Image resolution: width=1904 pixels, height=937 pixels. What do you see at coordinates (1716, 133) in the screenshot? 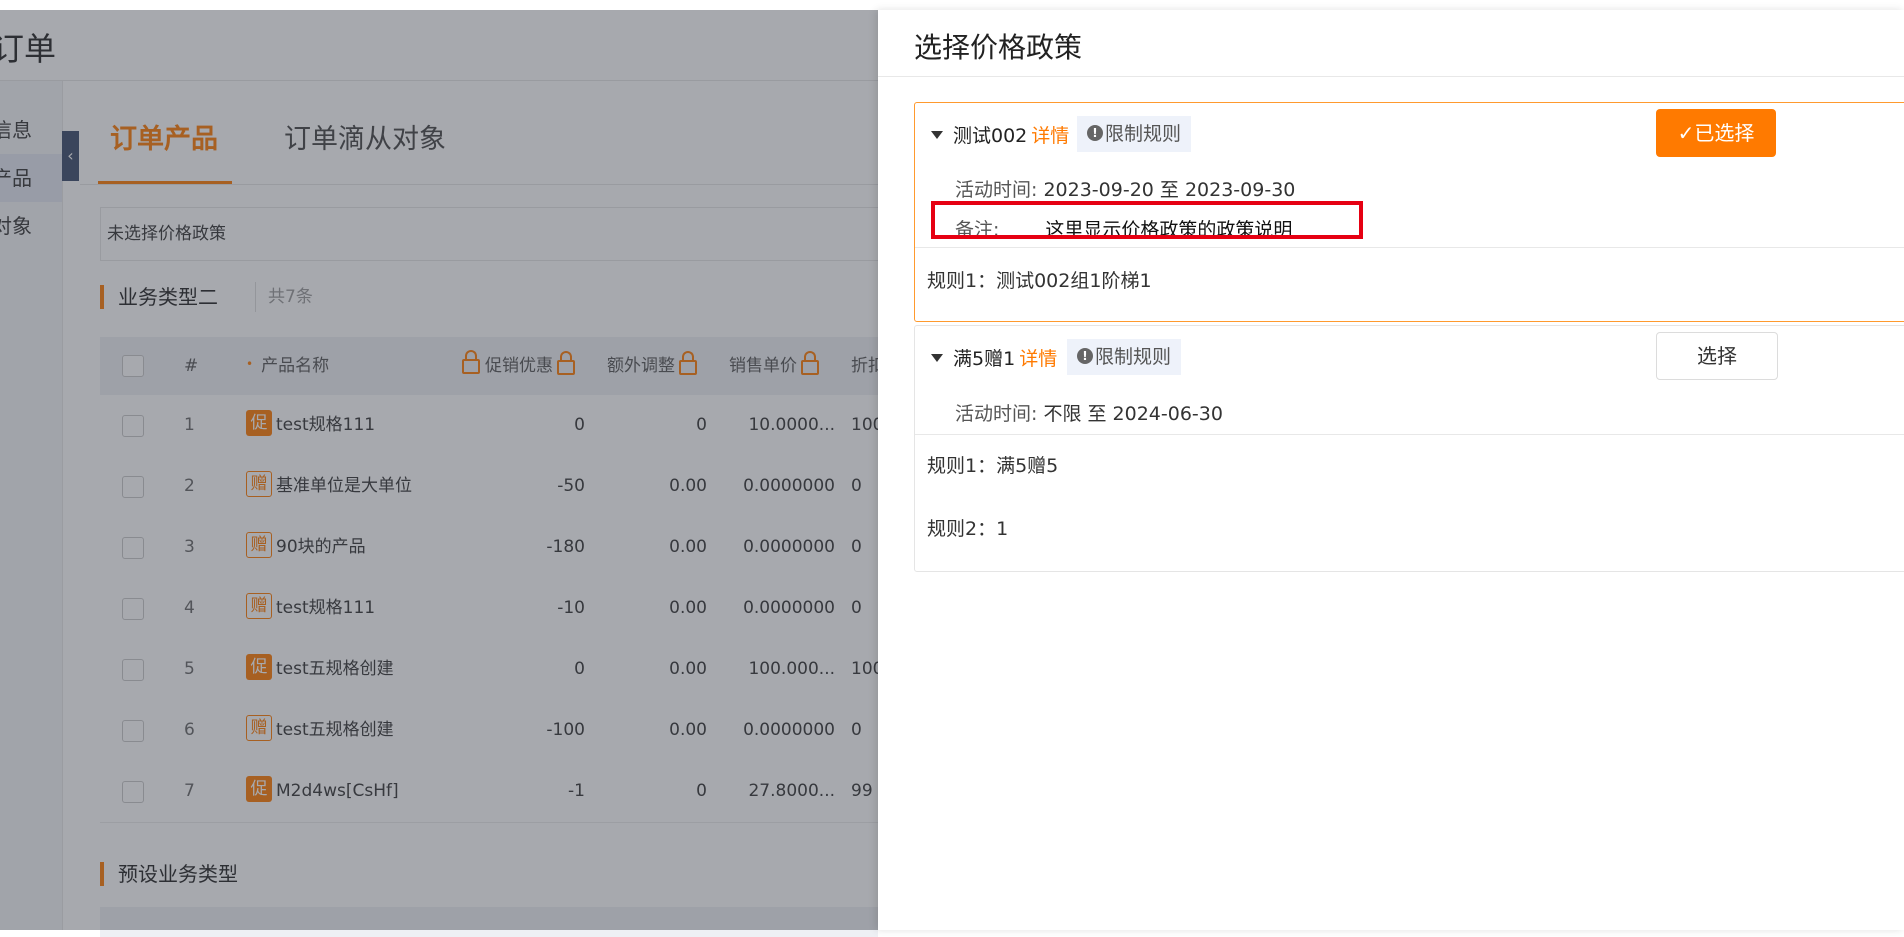
I see `selected-button: ✓已选择` at bounding box center [1716, 133].